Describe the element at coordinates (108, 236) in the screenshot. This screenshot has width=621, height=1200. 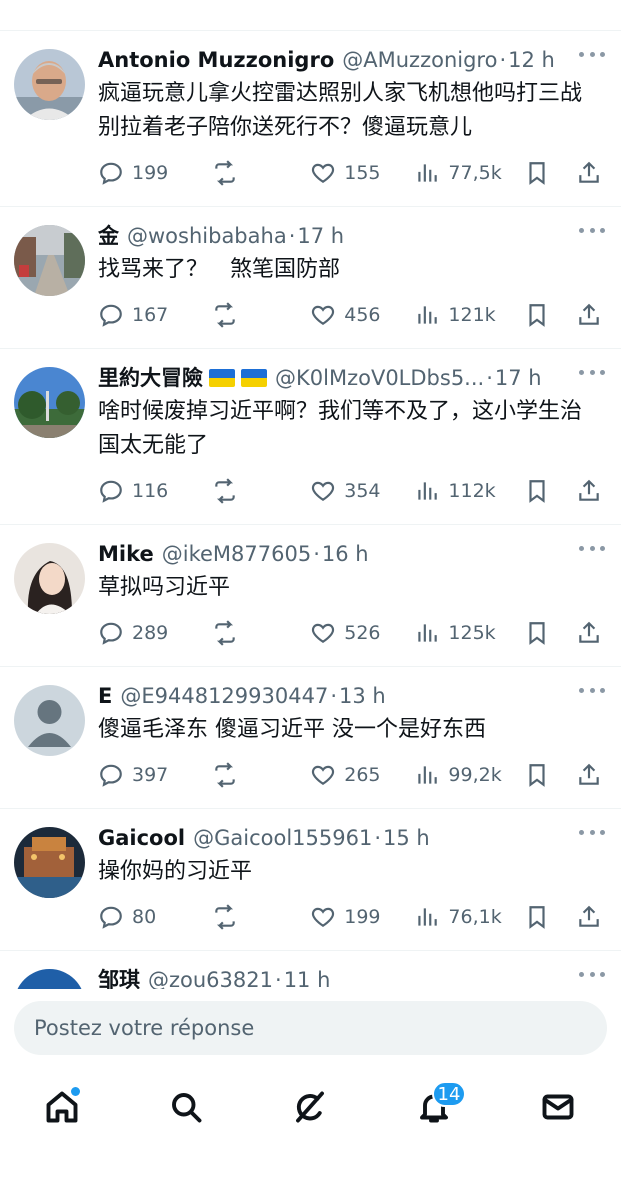
I see `author-name: 金` at that location.